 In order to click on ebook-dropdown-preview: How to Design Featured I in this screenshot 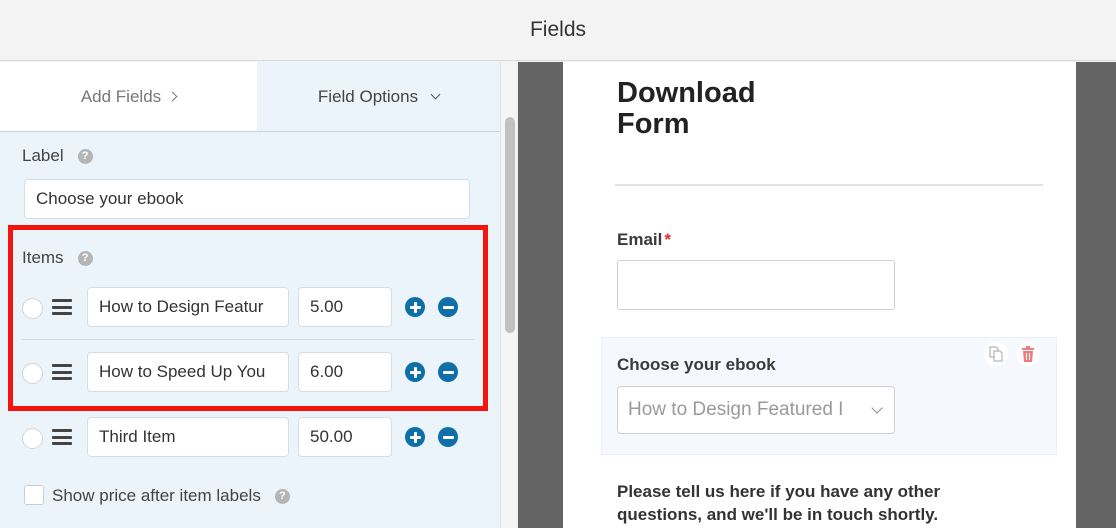, I will do `click(756, 410)`.